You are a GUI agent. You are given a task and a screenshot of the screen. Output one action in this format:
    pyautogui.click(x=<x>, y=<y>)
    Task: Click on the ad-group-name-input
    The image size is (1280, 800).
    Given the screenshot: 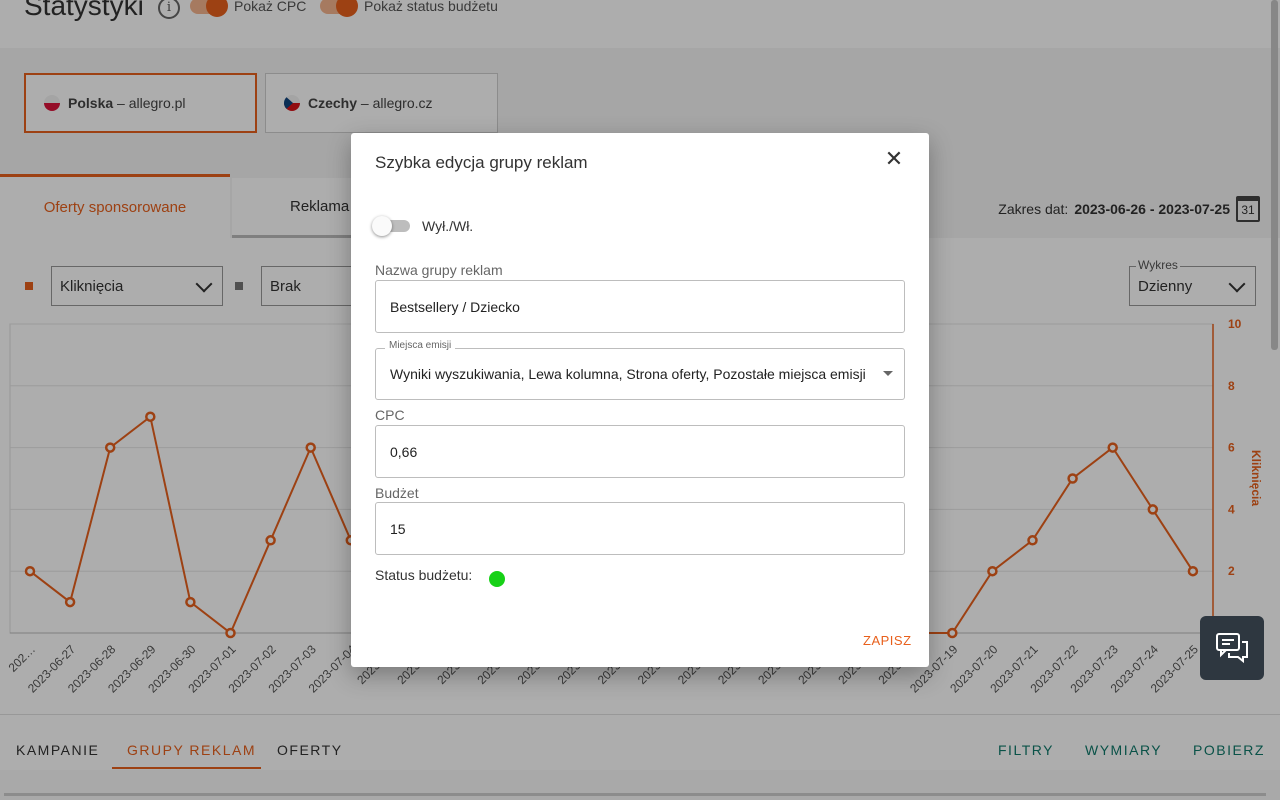 What is the action you would take?
    pyautogui.click(x=640, y=306)
    